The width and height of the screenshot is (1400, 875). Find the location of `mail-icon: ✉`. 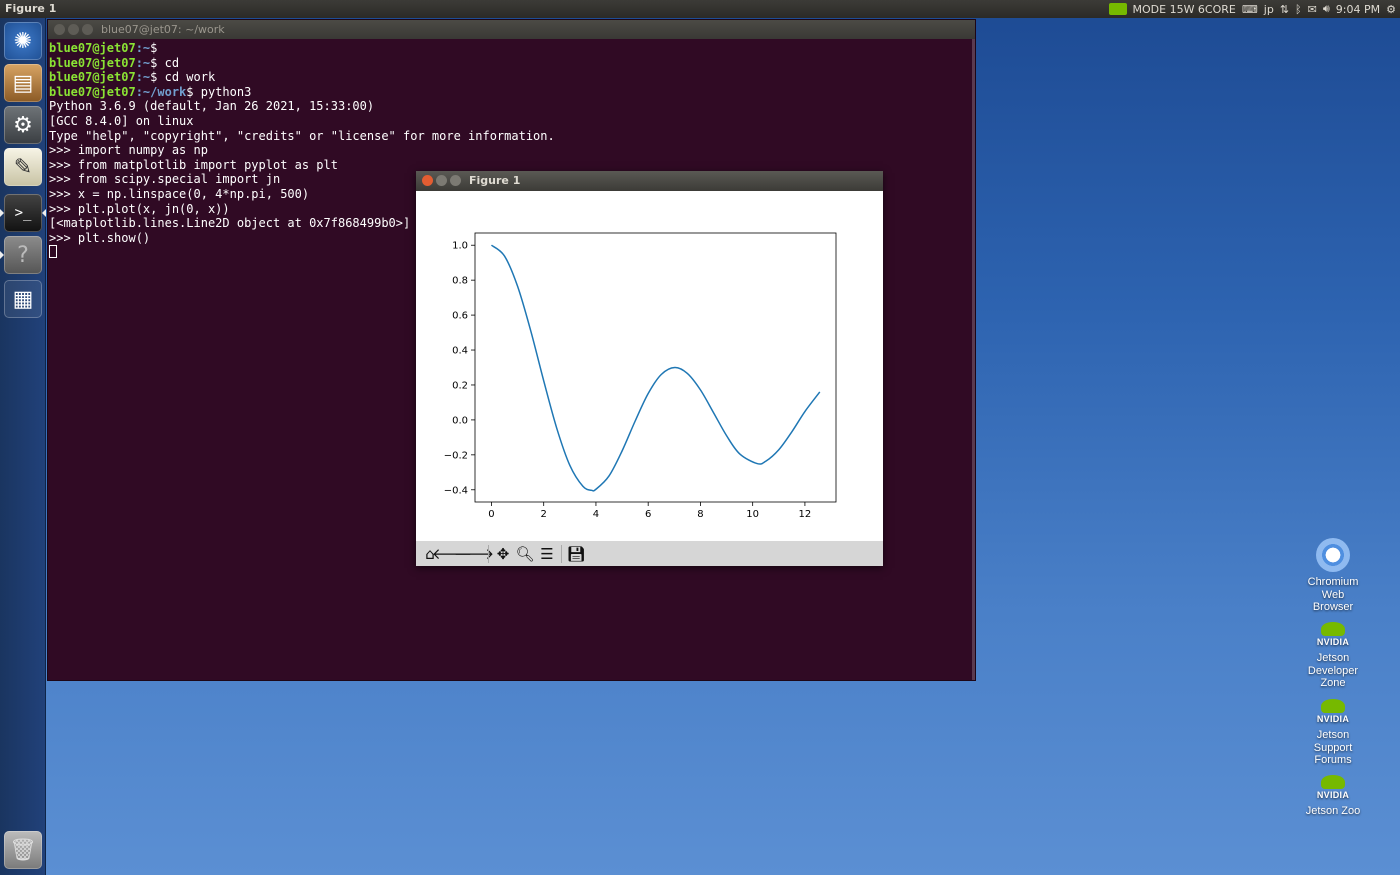

mail-icon: ✉ is located at coordinates (1312, 9).